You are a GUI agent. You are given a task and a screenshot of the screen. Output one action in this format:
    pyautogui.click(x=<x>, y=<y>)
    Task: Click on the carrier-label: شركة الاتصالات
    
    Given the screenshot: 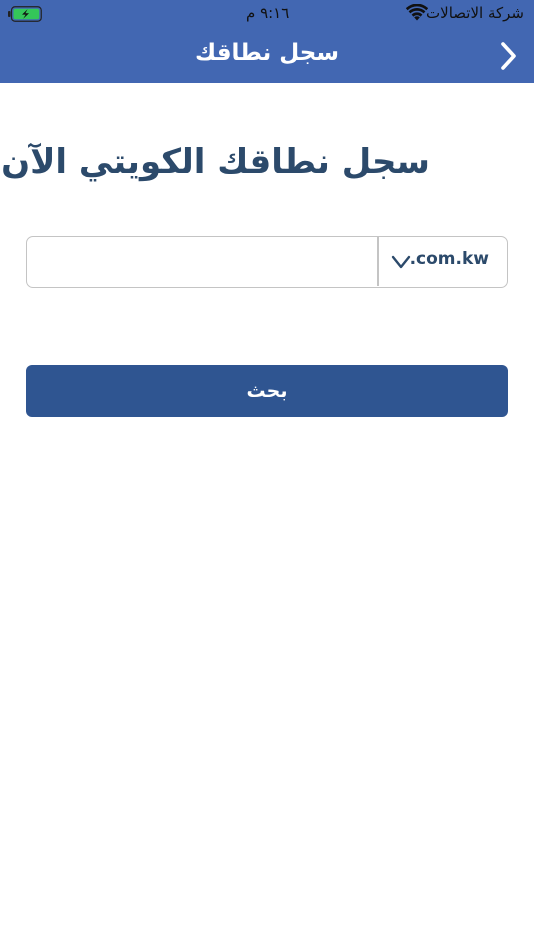 What is the action you would take?
    pyautogui.click(x=475, y=13)
    